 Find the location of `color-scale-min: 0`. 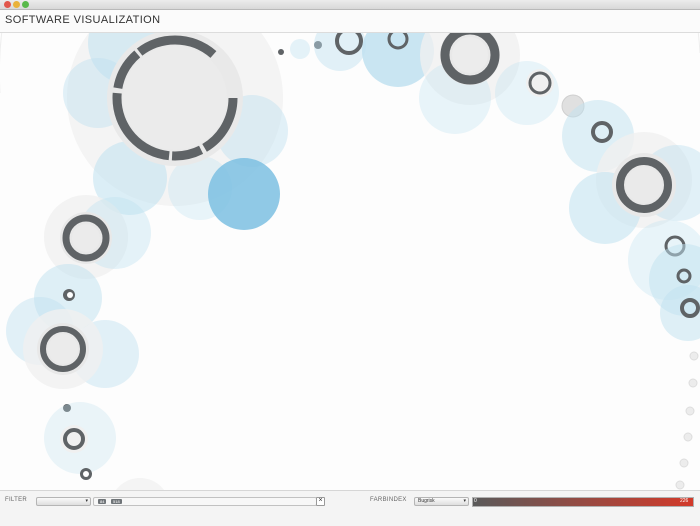

color-scale-min: 0 is located at coordinates (475, 501).